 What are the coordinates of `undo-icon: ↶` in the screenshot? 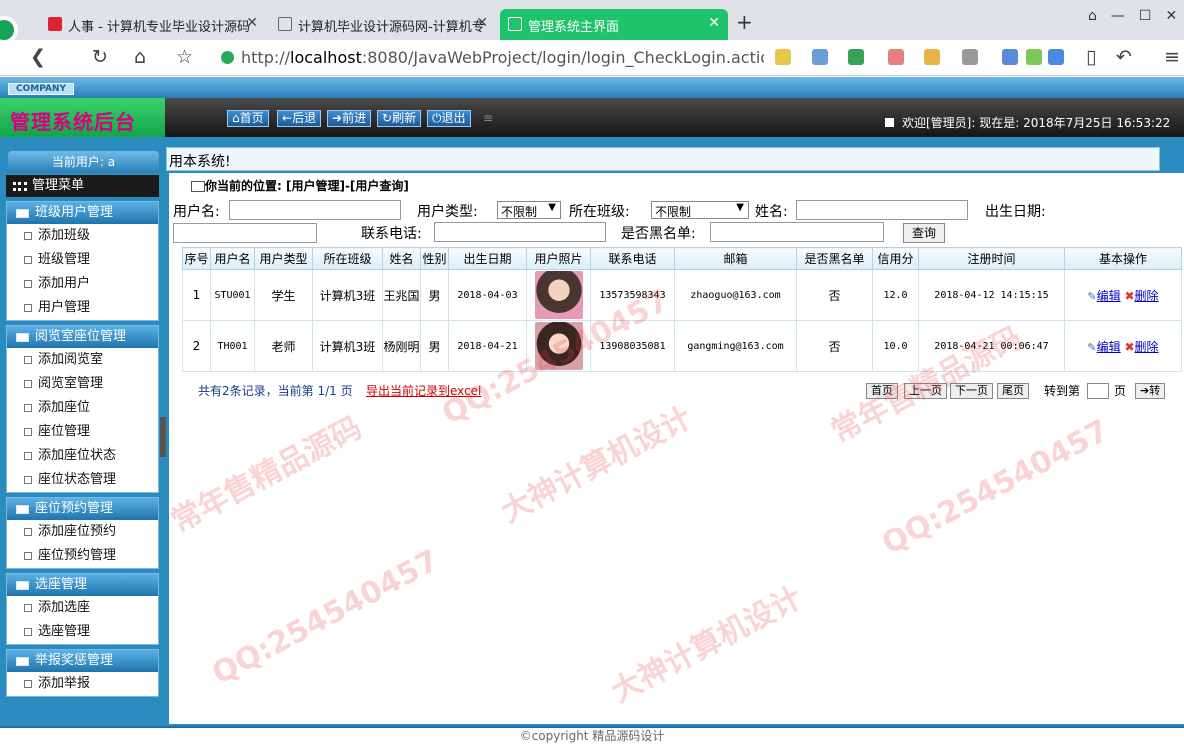 It's located at (1124, 57).